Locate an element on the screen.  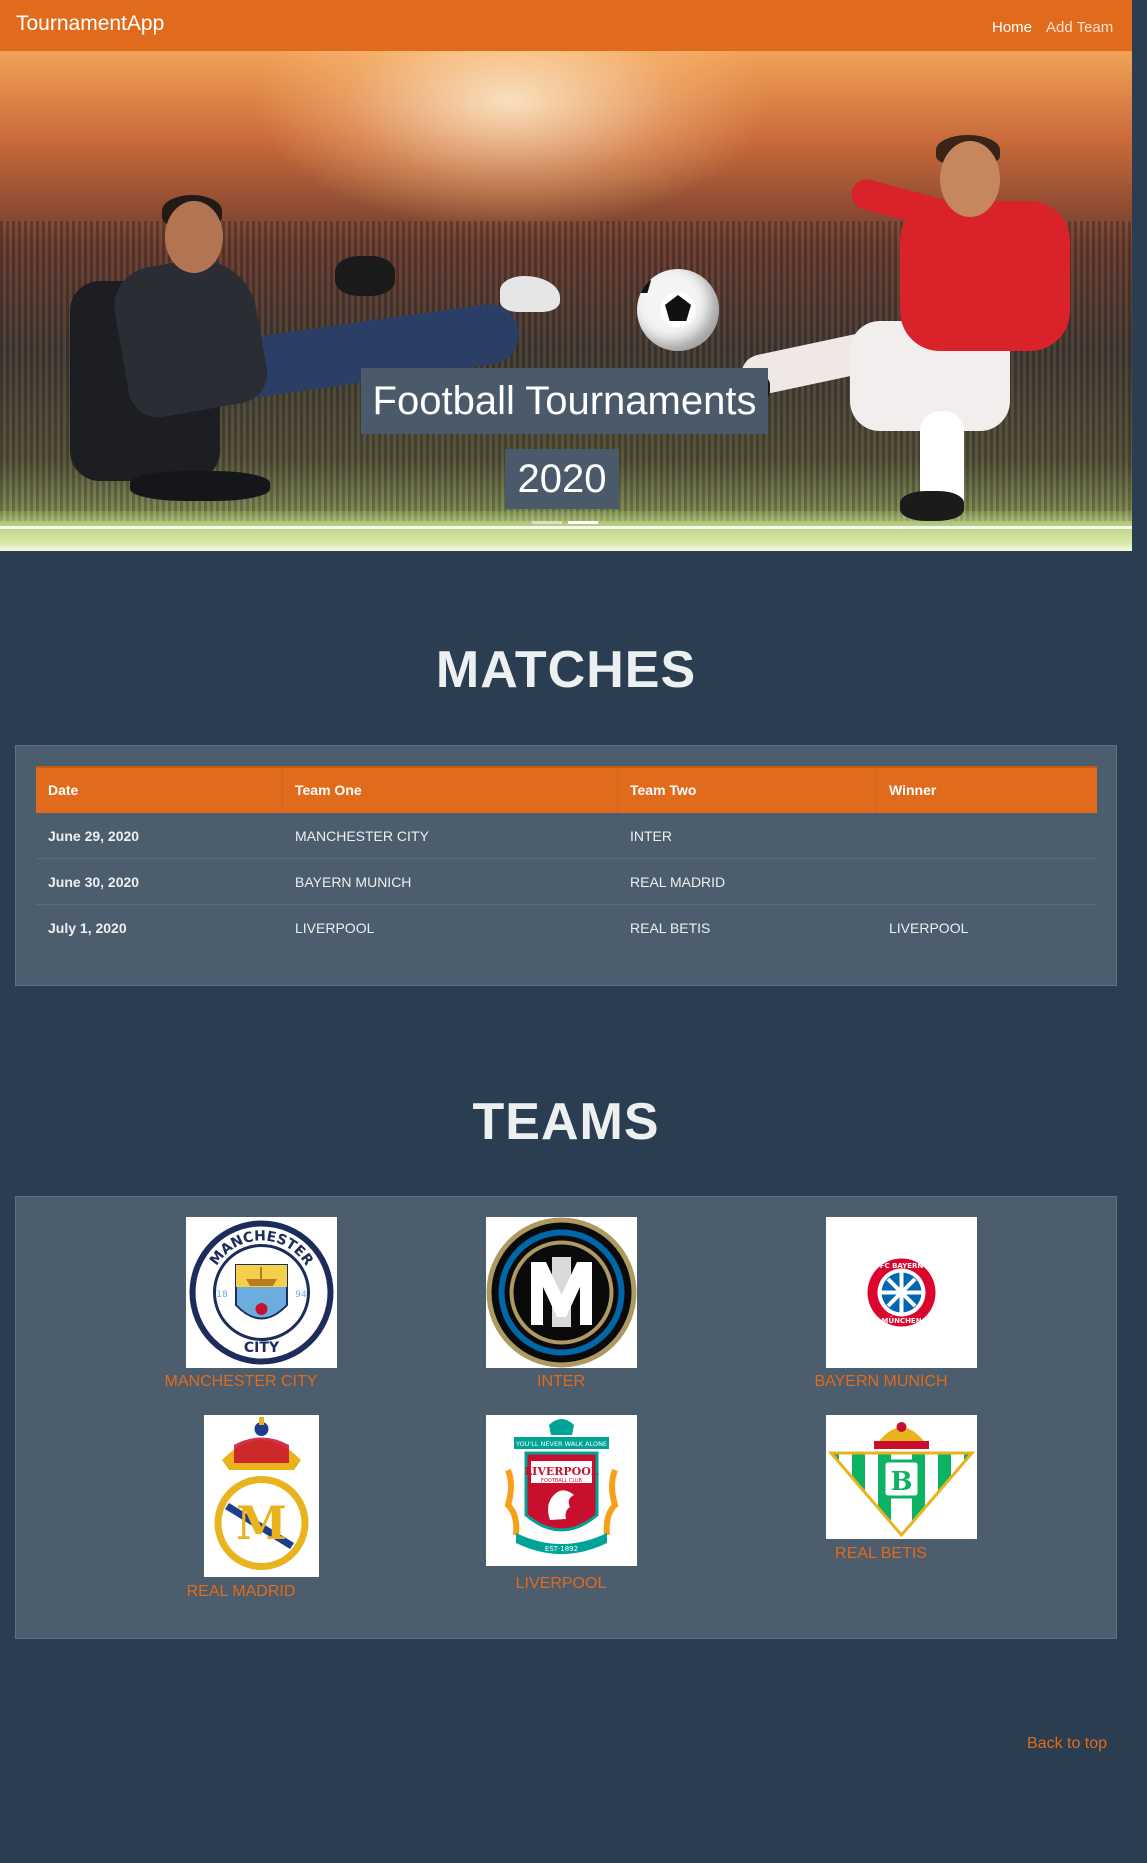
team-card-inter: INTER is located at coordinates (561, 1304).